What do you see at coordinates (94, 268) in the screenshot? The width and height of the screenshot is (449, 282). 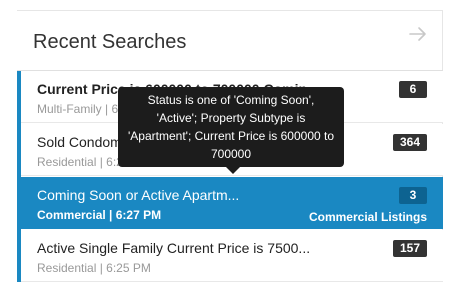 I see `search-meta: Residential | 6:25 PM` at bounding box center [94, 268].